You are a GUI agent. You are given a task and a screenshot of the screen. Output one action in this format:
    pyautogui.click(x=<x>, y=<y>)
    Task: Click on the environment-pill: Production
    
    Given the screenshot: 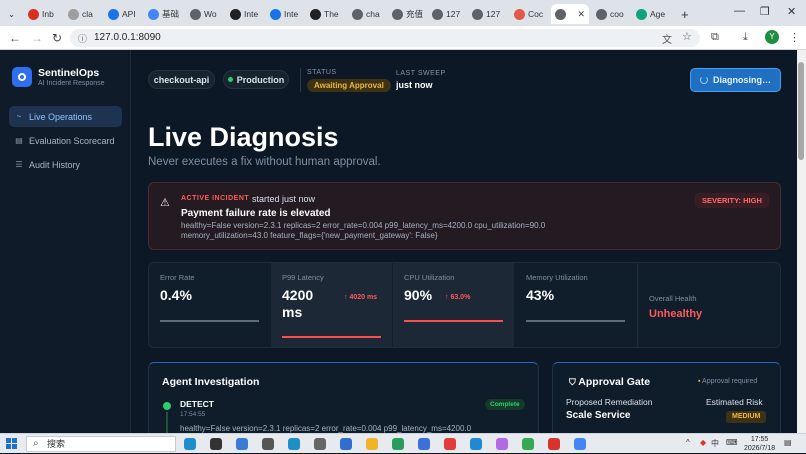 What is the action you would take?
    pyautogui.click(x=256, y=79)
    